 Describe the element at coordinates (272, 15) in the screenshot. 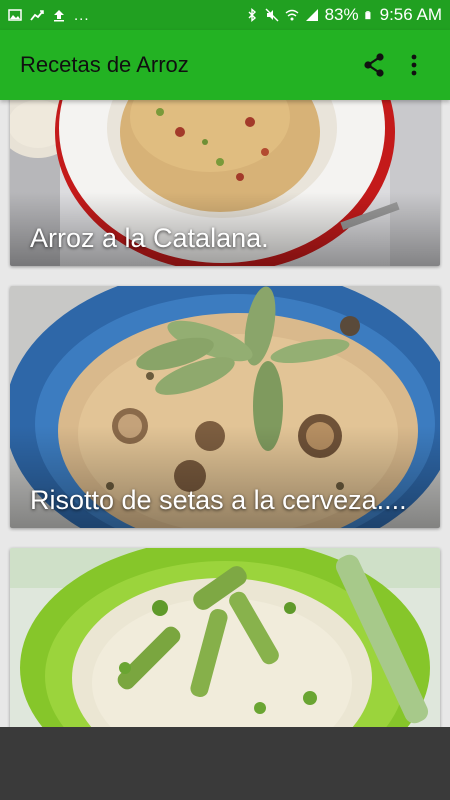

I see `mute-icon` at that location.